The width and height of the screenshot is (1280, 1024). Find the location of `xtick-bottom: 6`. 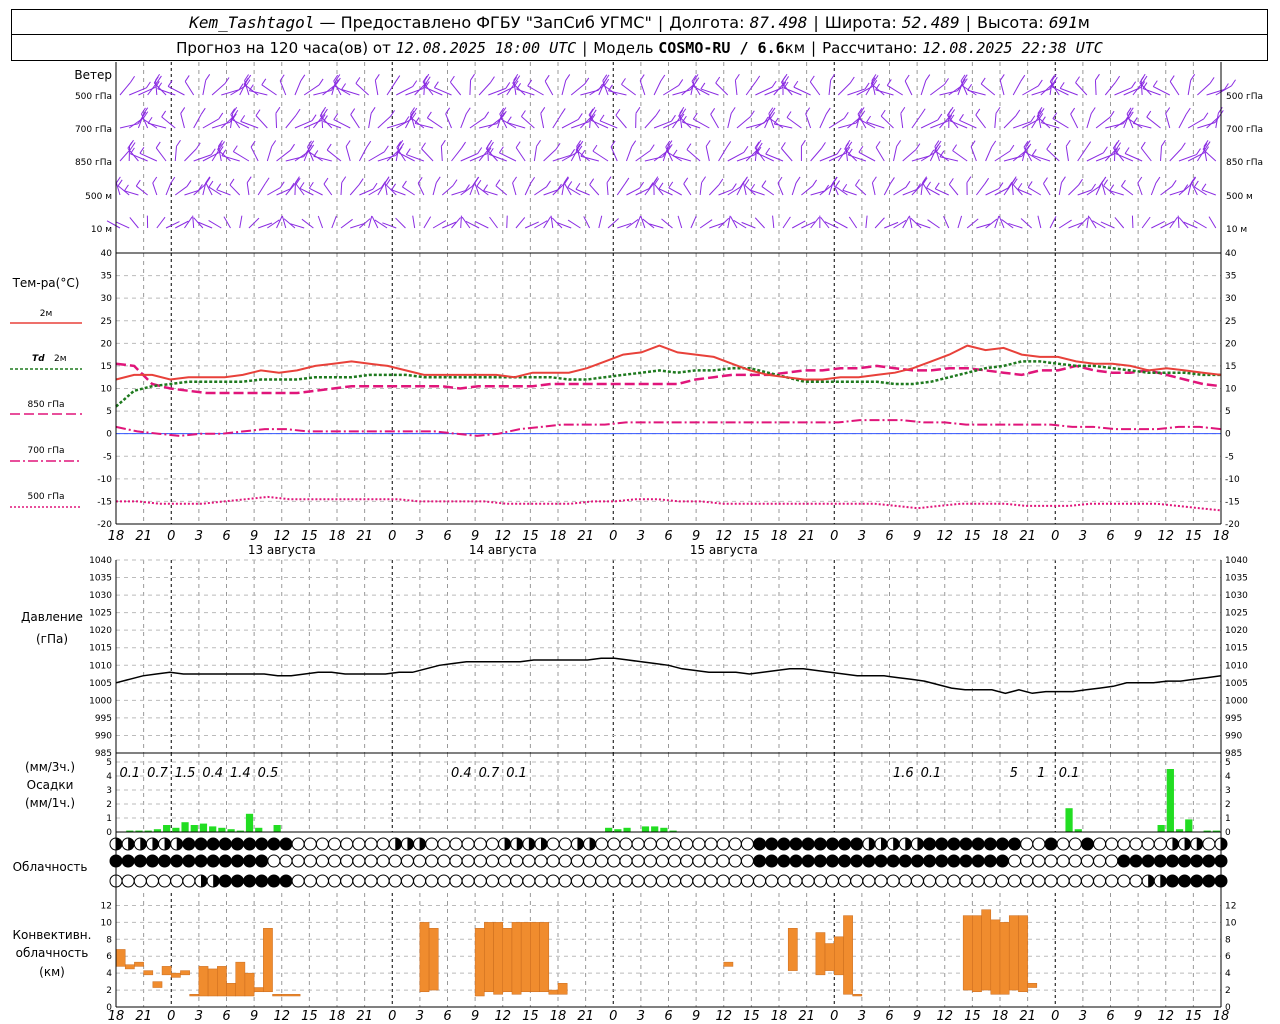

xtick-bottom: 6 is located at coordinates (1110, 1016).